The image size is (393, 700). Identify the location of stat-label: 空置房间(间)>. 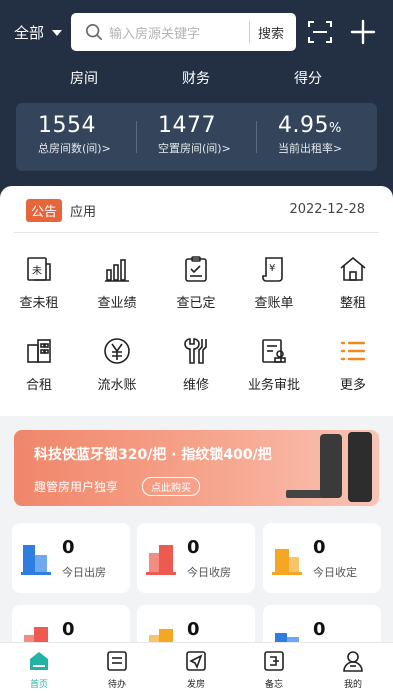
(194, 148).